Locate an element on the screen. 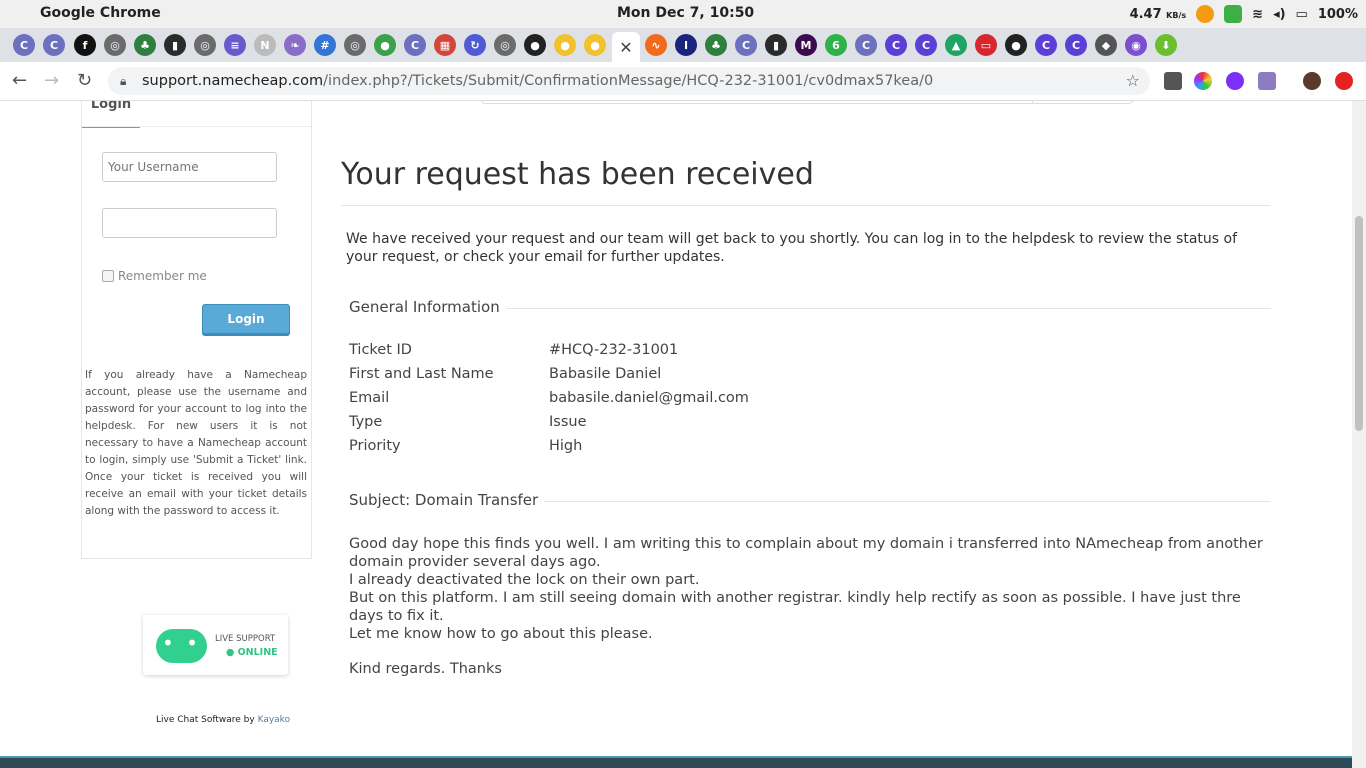  tab-planet-icon: ◉ is located at coordinates (1136, 45).